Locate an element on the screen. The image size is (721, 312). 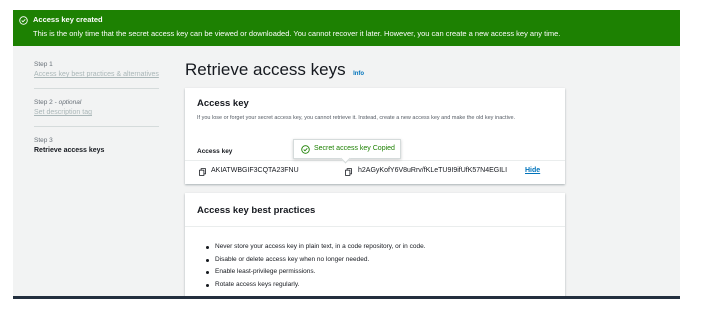
page-title: Retrieve access keys Info is located at coordinates (274, 70).